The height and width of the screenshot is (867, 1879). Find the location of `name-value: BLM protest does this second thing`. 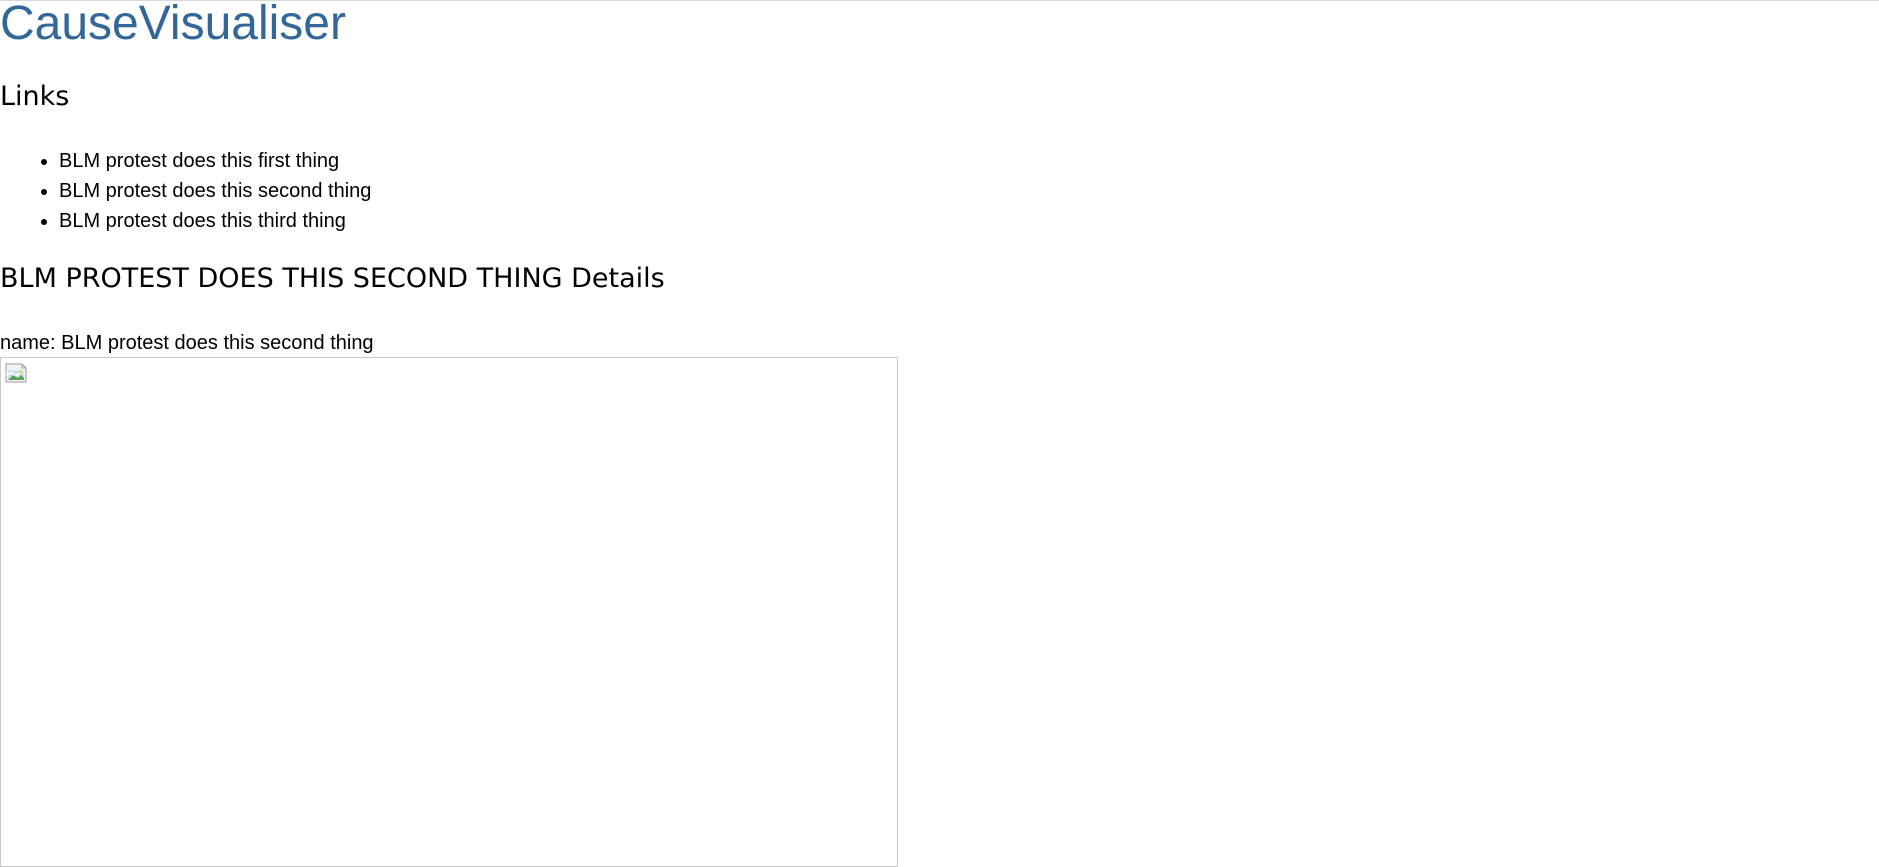

name-value: BLM protest does this second thing is located at coordinates (217, 343).